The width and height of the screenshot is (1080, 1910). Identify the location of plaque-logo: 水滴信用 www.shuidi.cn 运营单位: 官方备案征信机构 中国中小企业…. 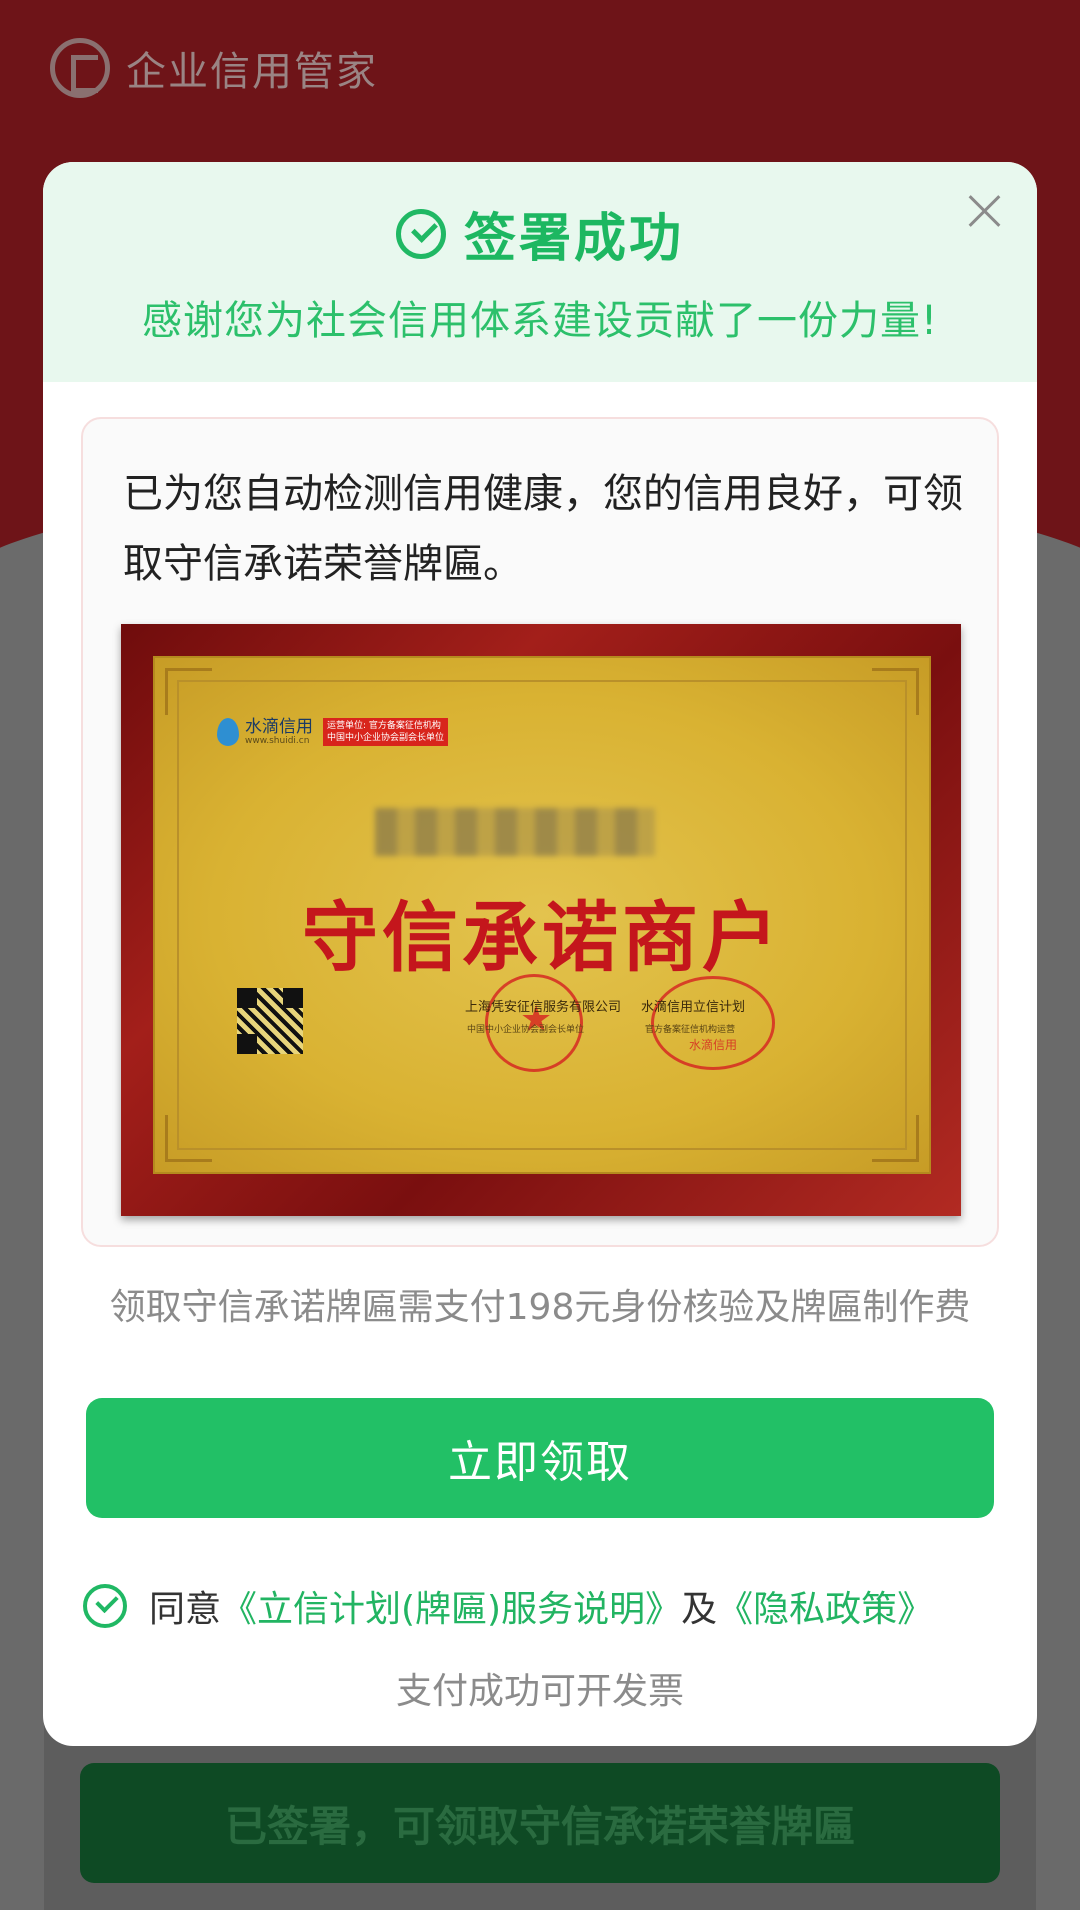
(333, 731).